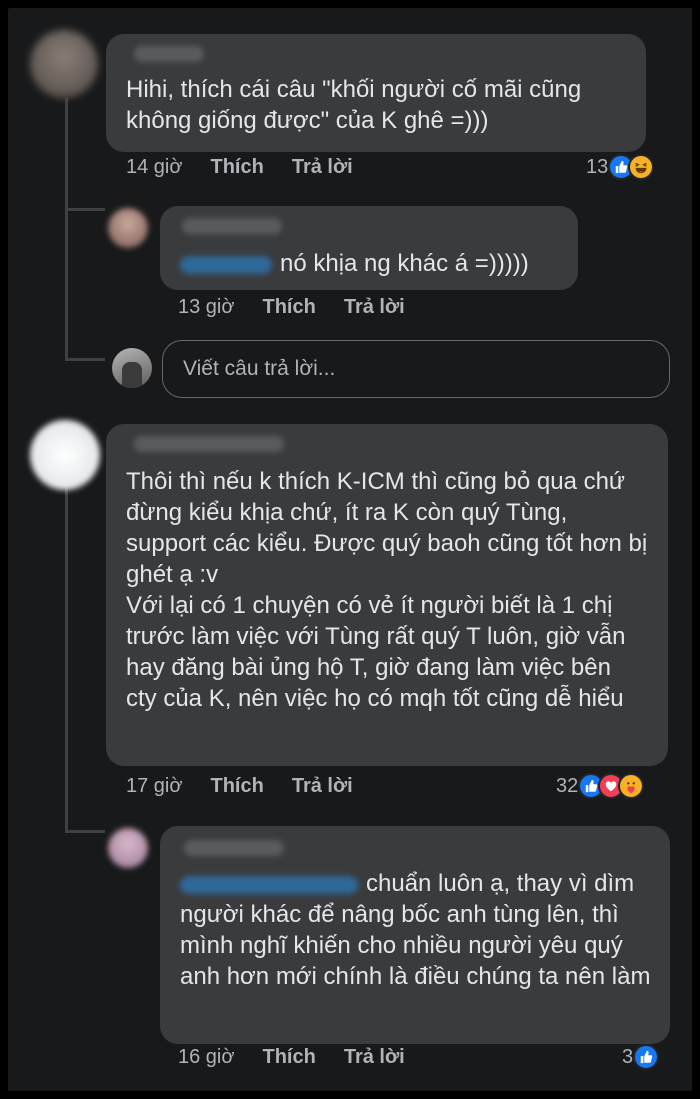 The height and width of the screenshot is (1099, 700). Describe the element at coordinates (206, 1057) in the screenshot. I see `reply-time: 16 giờ` at that location.